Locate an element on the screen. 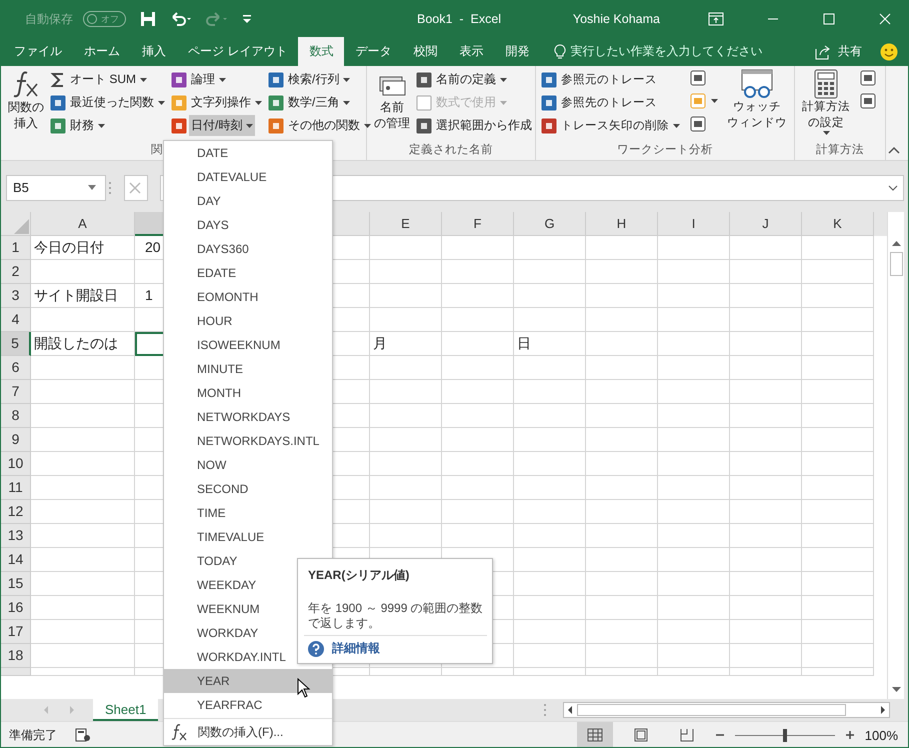  ribbon-button: 最近使った関数 is located at coordinates (117, 102).